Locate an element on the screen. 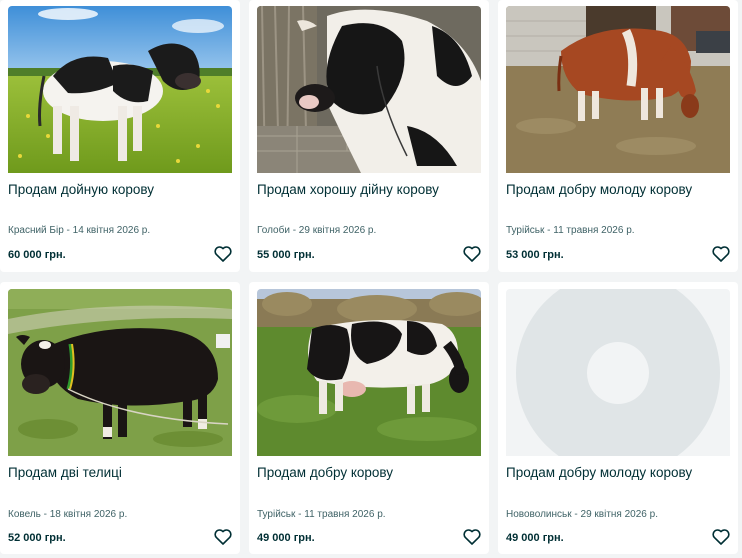 Image resolution: width=742 pixels, height=558 pixels. listing-location-date: Красний Бір - 14 квітня 2026 р. is located at coordinates (79, 230).